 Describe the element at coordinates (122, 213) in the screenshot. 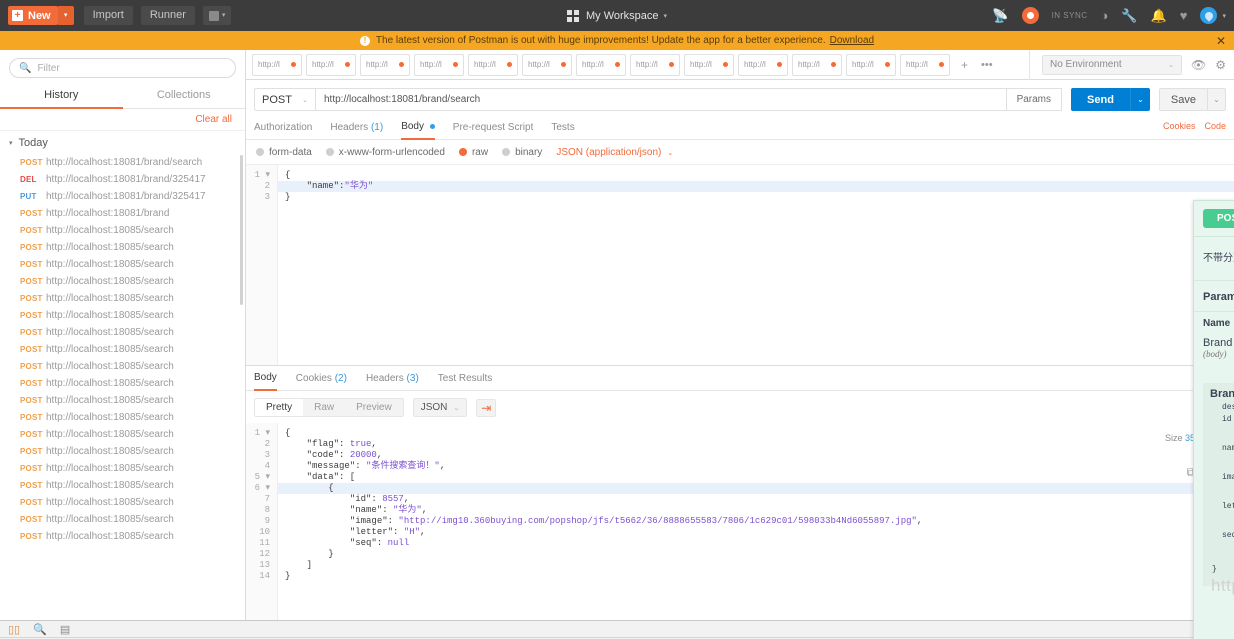

I see `history-item: POST http://localhost:18081/brand` at that location.